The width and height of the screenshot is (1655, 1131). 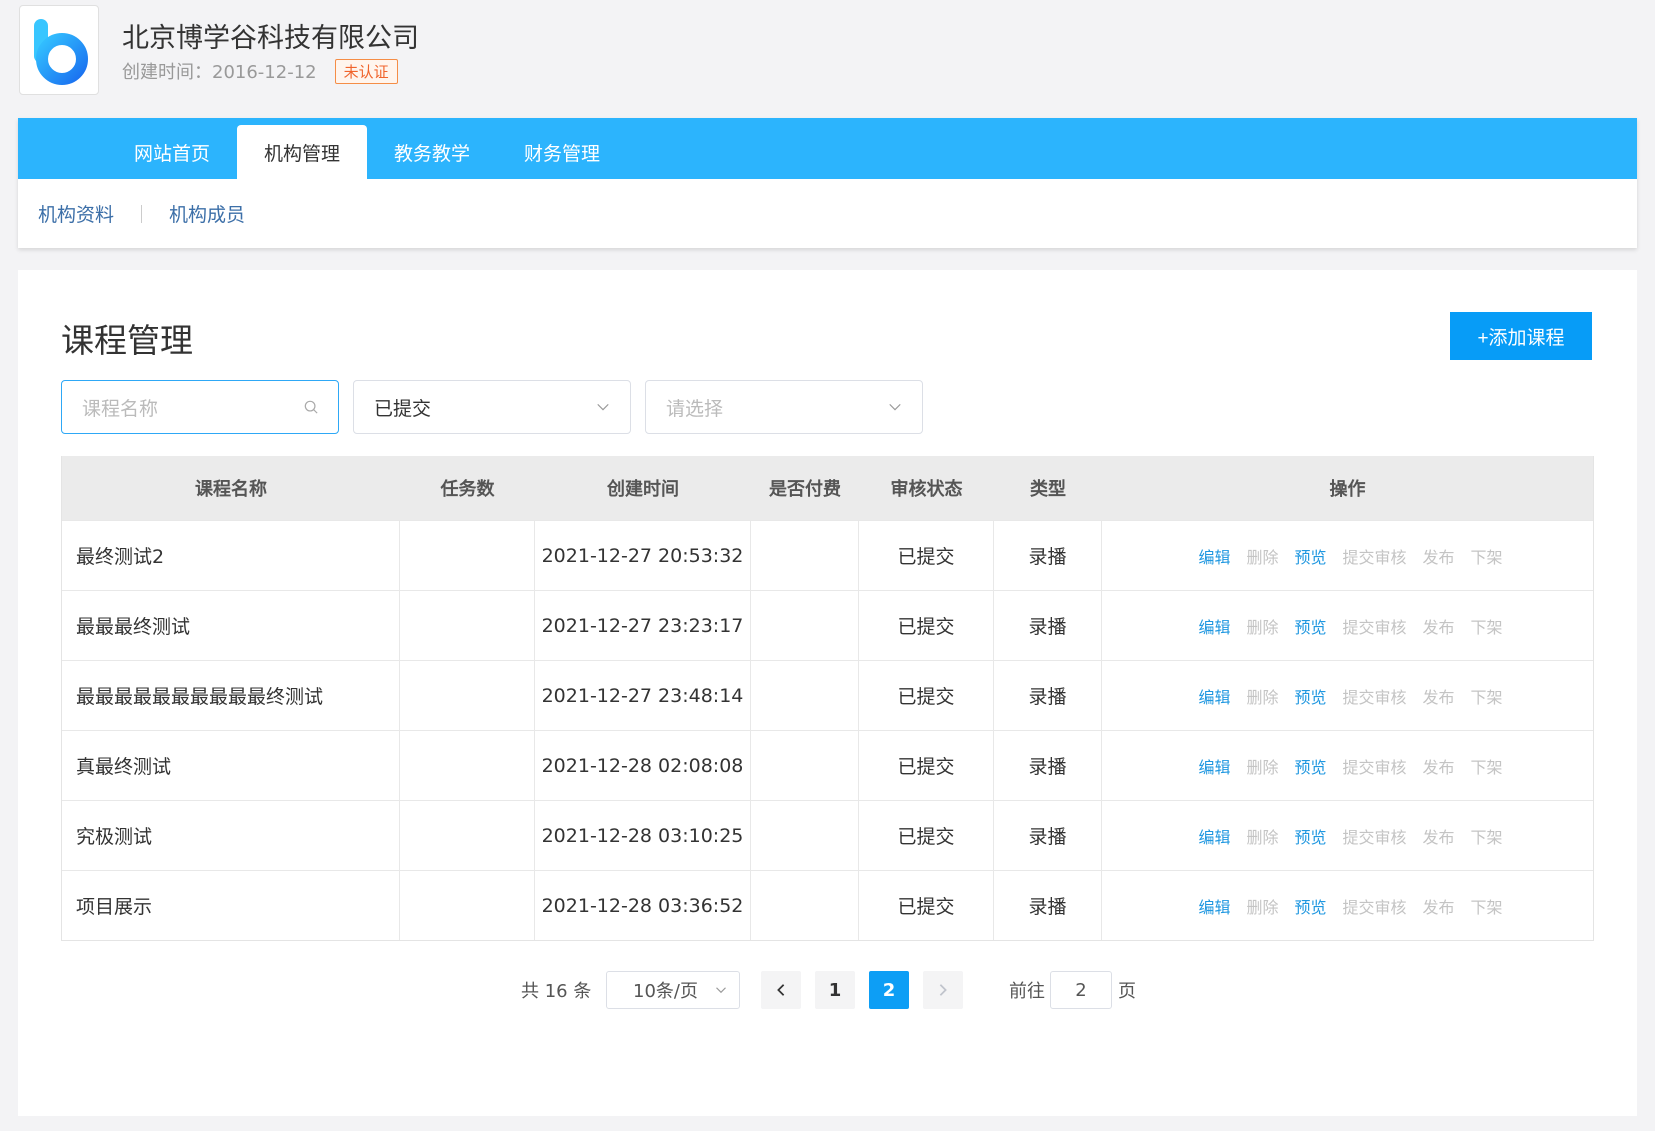 What do you see at coordinates (827, 183) in the screenshot?
I see `main-nav: 网站首页 机构管理 教务教学 财务管理 机构资料 机构成员` at bounding box center [827, 183].